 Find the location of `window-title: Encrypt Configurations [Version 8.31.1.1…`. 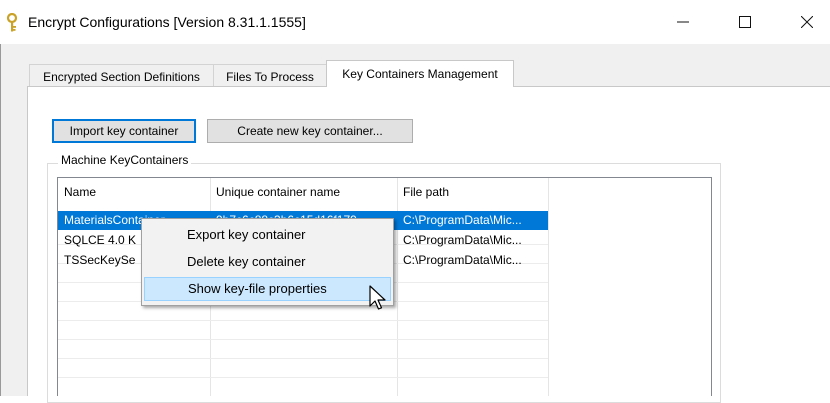

window-title: Encrypt Configurations [Version 8.31.1.1… is located at coordinates (167, 22).